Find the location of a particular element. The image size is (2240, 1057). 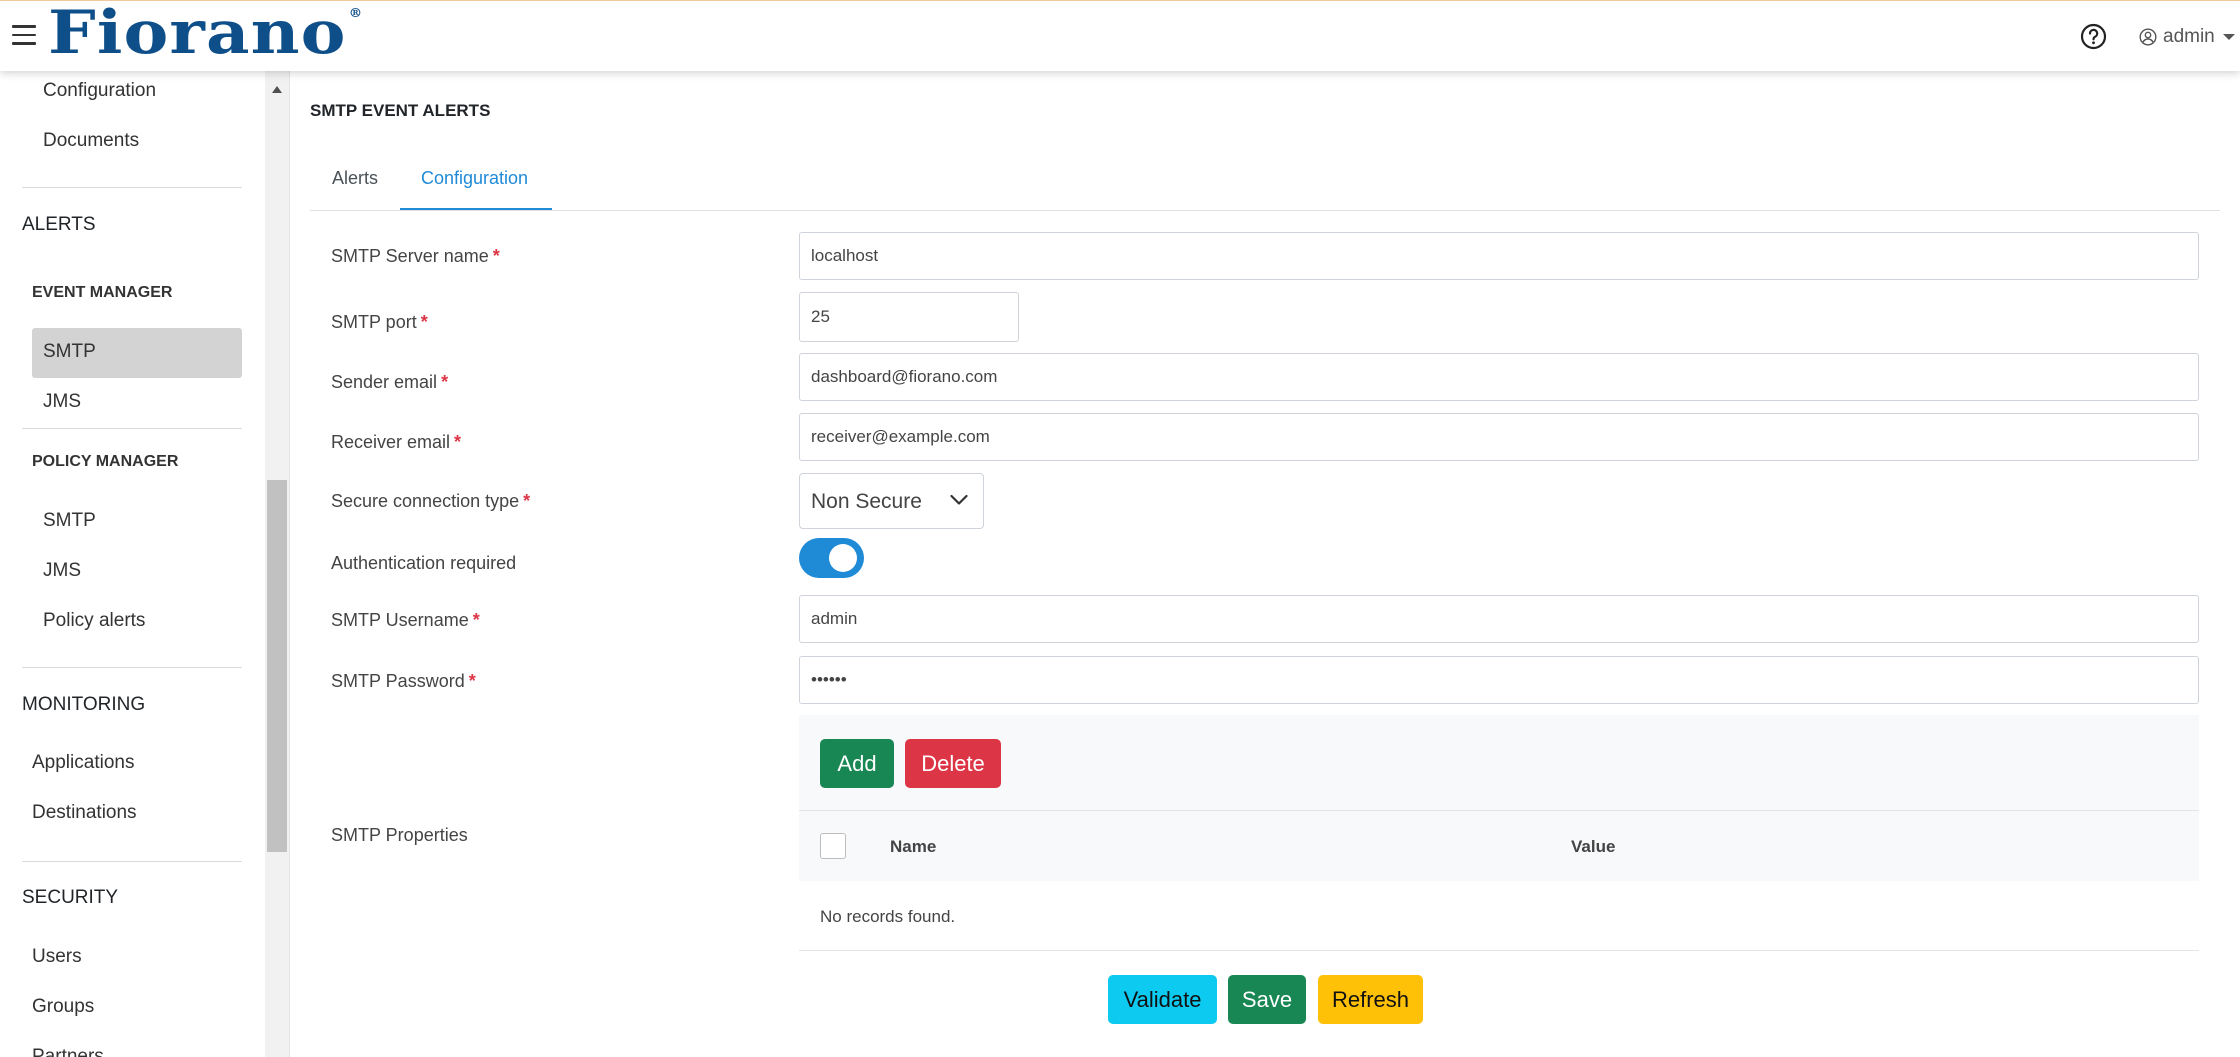

sender-email-label: Sender email * is located at coordinates (390, 382).